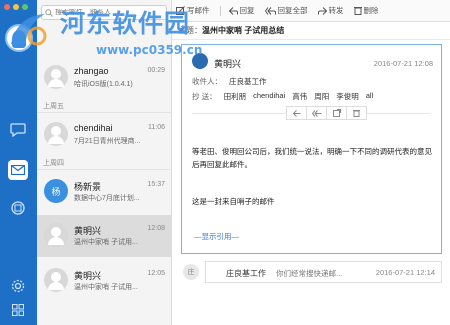 This screenshot has height=325, width=450. Describe the element at coordinates (156, 184) in the screenshot. I see `list-item-time: 15:37` at that location.